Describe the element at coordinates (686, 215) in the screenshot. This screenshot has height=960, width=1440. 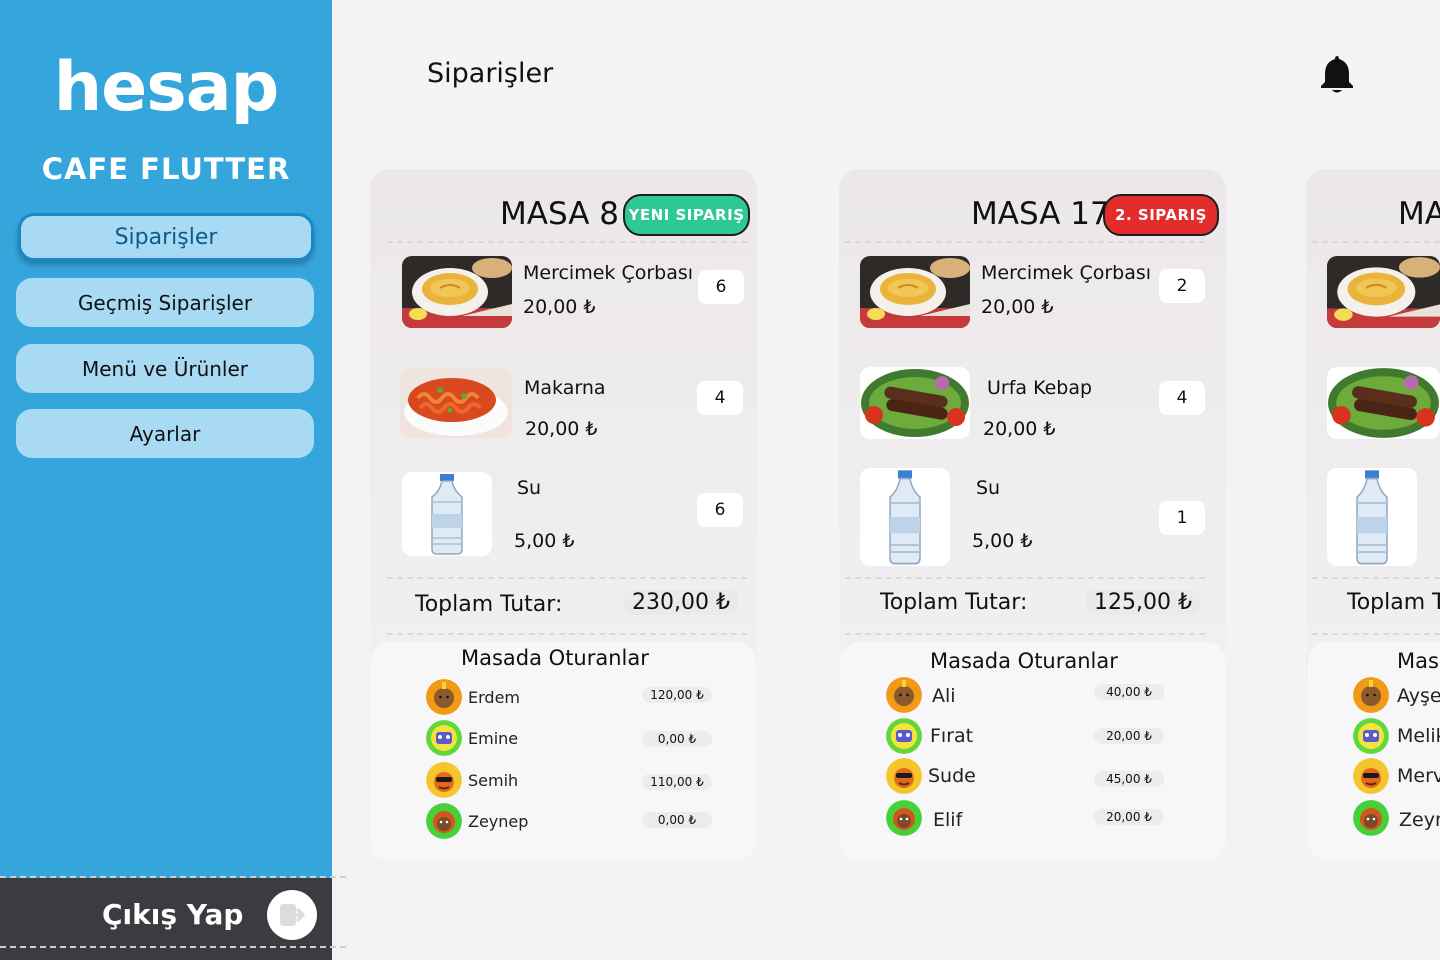
I see `new-order-badge: YENI SIPARIŞ` at that location.